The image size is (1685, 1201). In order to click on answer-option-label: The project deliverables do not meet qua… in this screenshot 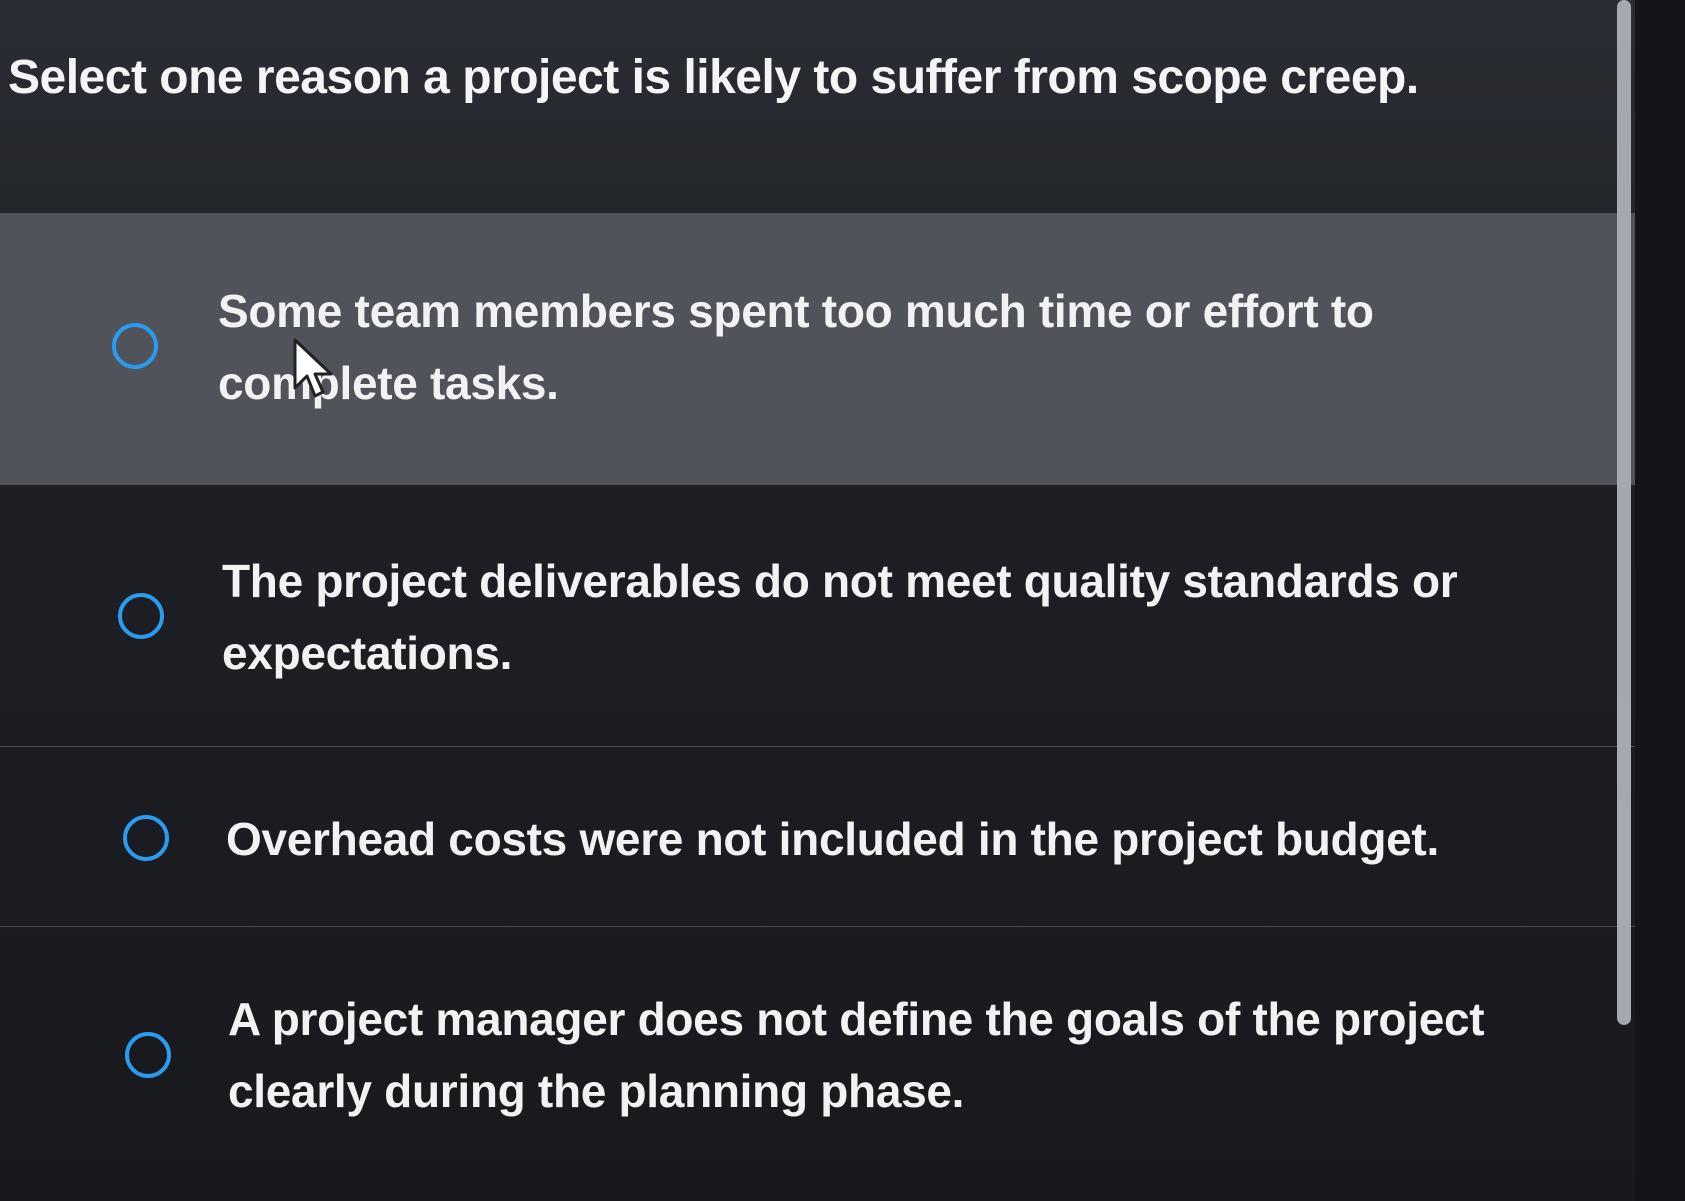, I will do `click(892, 617)`.